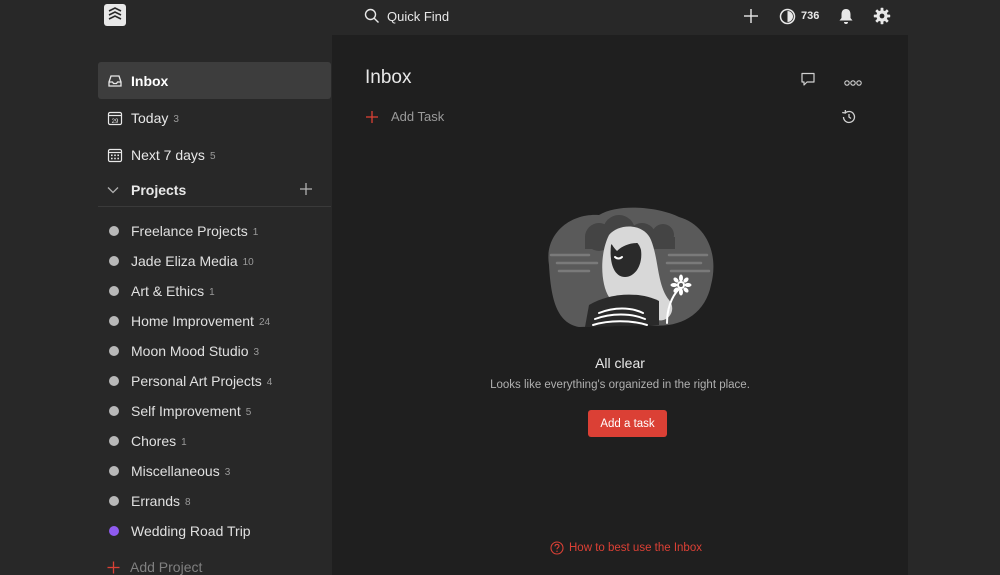 Image resolution: width=1000 pixels, height=575 pixels. I want to click on add-task-row: Add Task, so click(404, 116).